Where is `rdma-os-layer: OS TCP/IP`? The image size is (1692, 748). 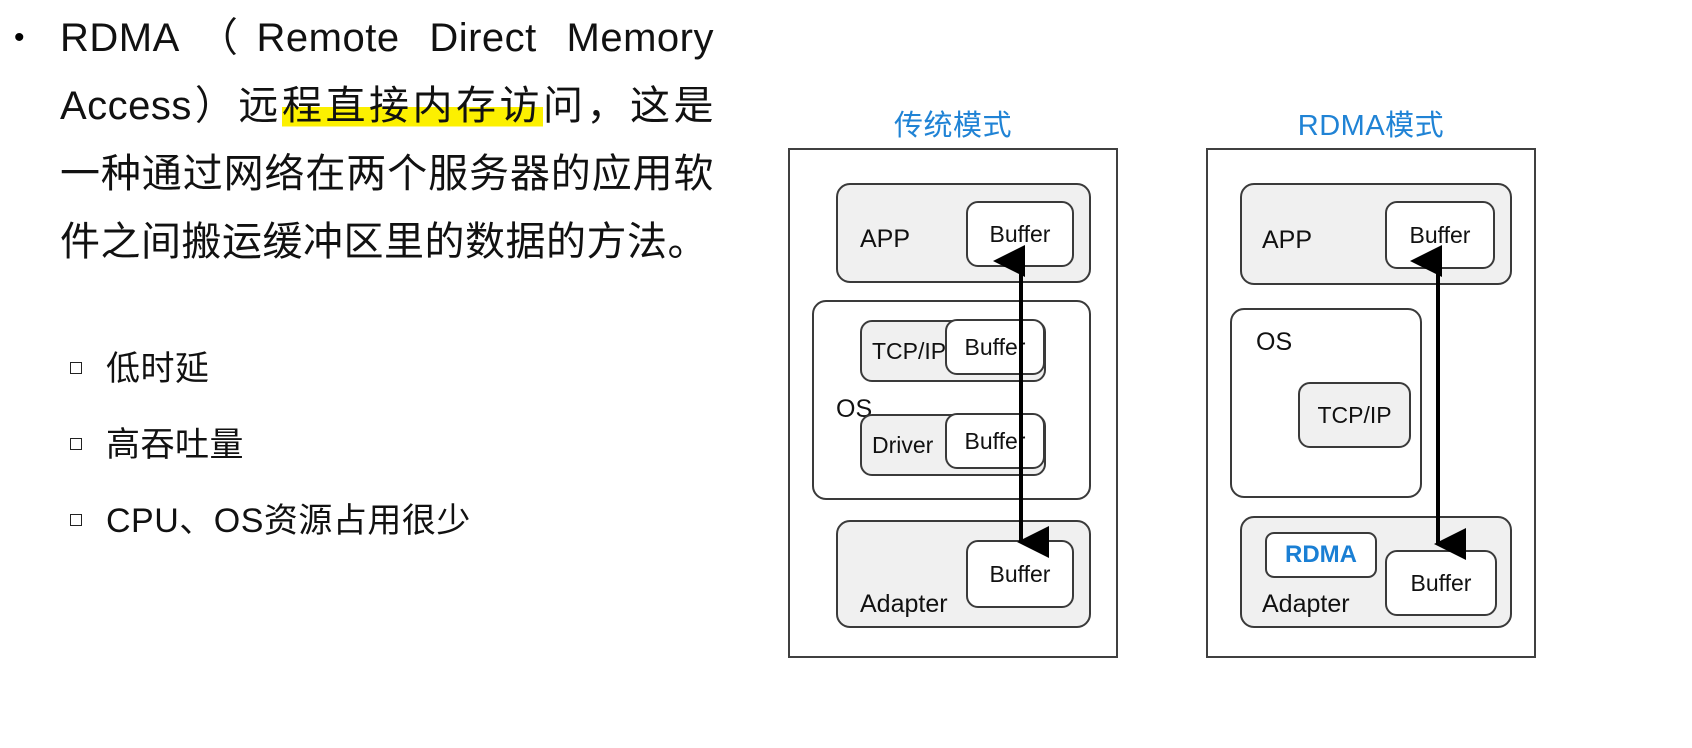 rdma-os-layer: OS TCP/IP is located at coordinates (1326, 403).